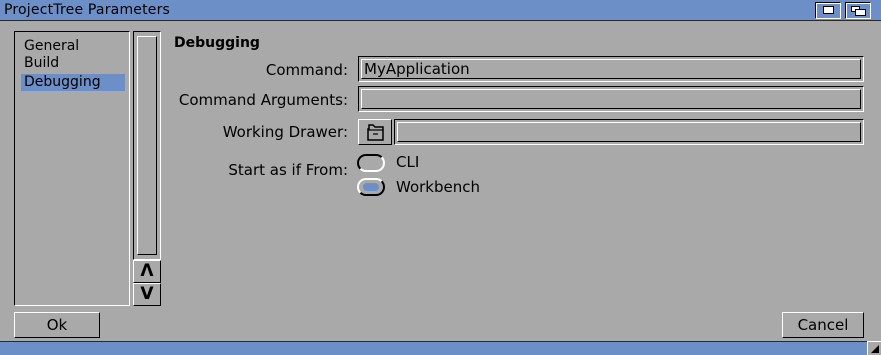  I want to click on list-item-label: General, so click(52, 46).